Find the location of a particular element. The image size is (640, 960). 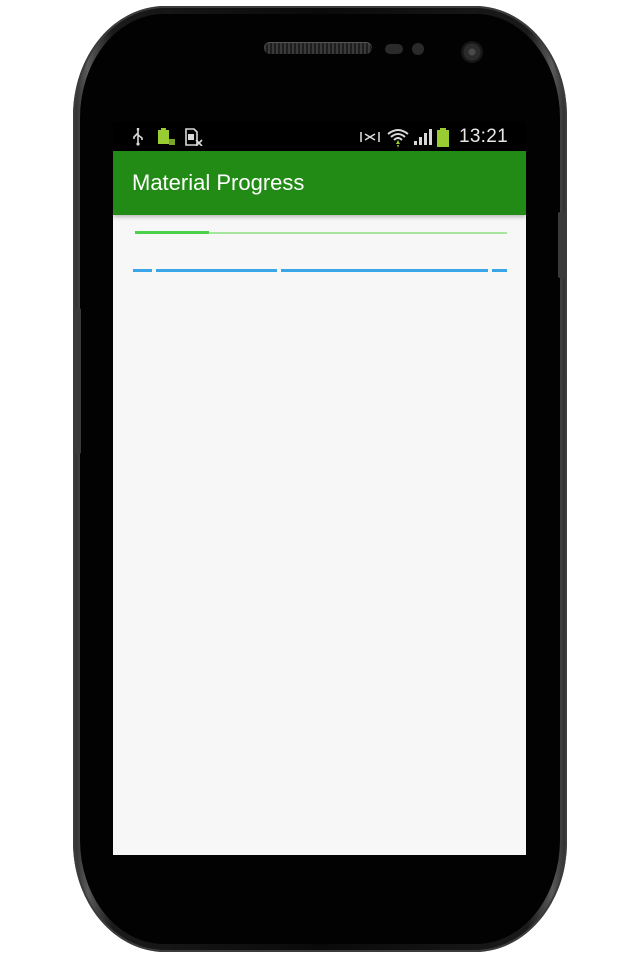

front-camera is located at coordinates (472, 52).